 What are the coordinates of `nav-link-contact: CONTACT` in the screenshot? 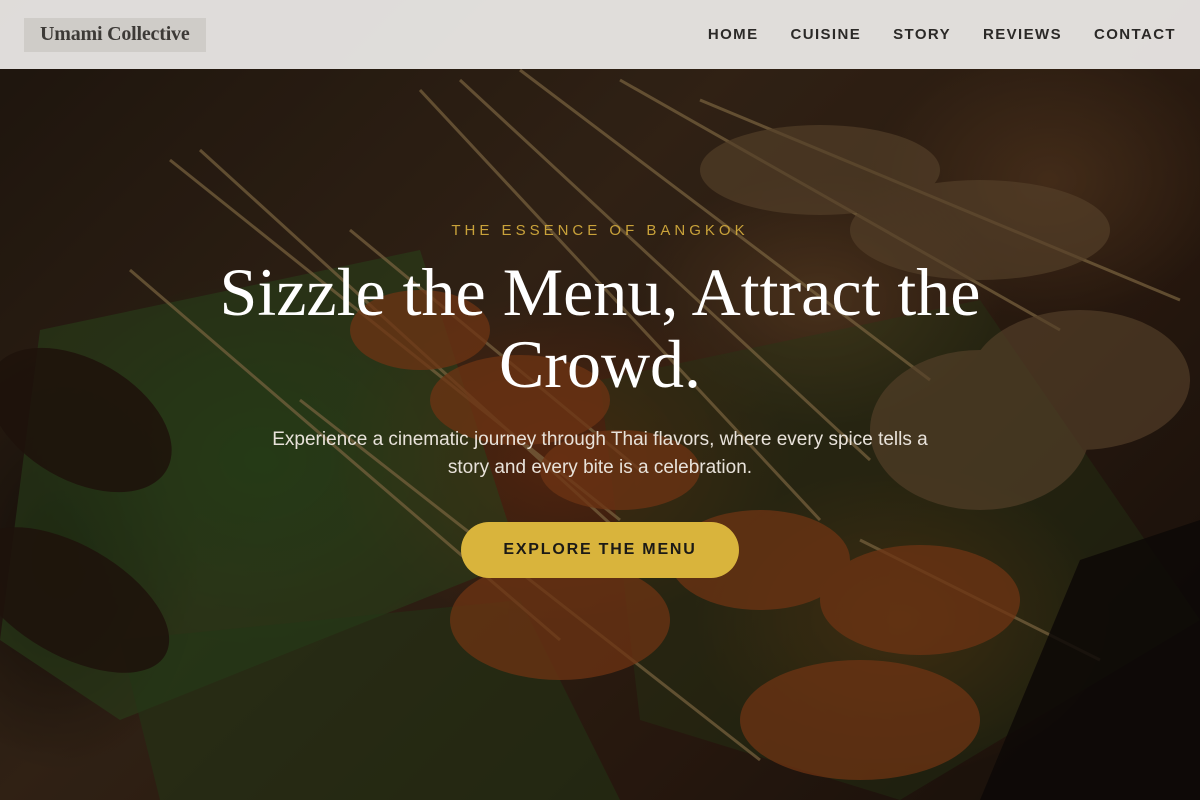 It's located at (1135, 34).